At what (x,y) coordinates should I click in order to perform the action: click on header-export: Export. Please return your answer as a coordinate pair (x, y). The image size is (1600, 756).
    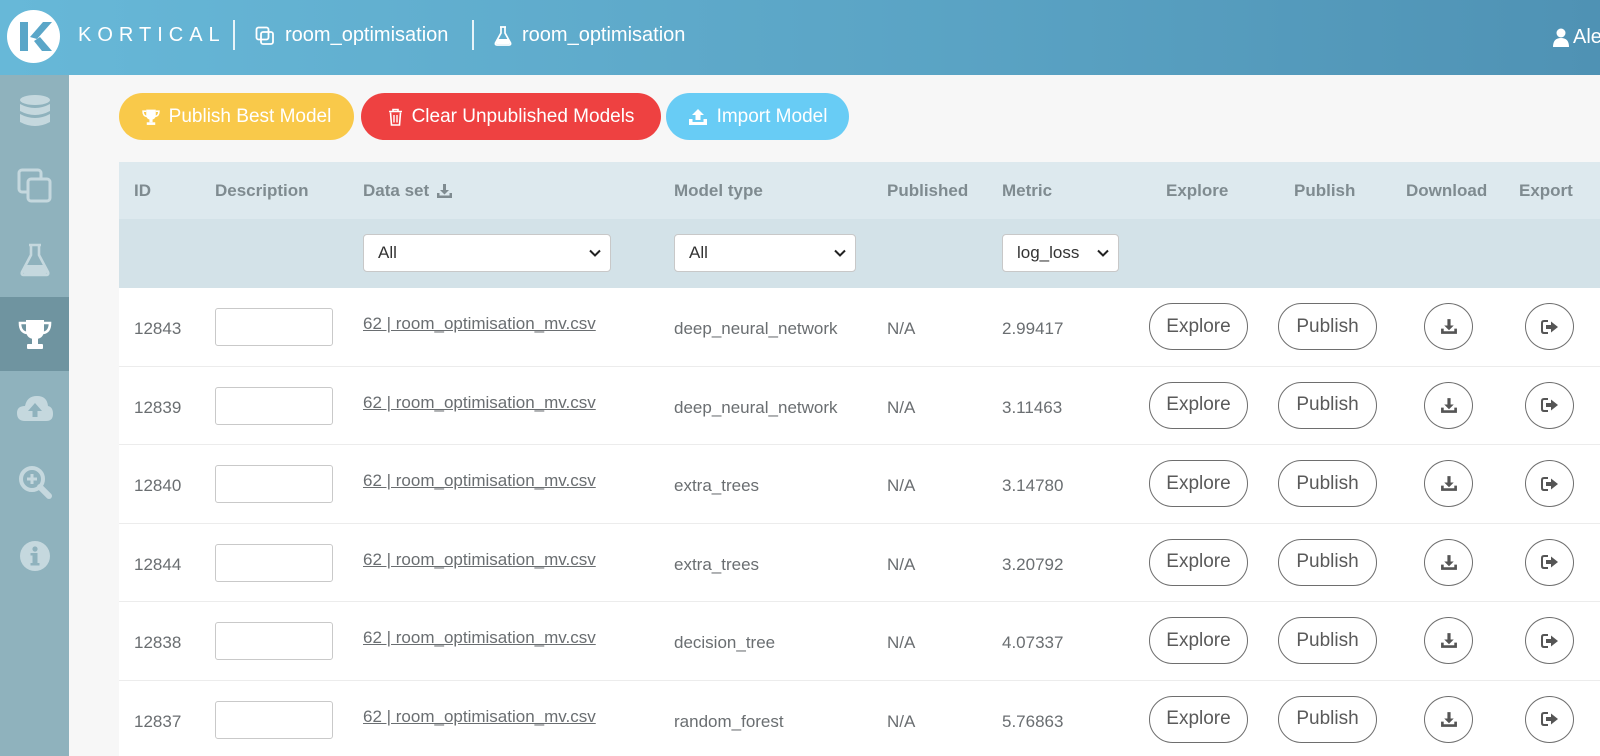
    Looking at the image, I should click on (1546, 190).